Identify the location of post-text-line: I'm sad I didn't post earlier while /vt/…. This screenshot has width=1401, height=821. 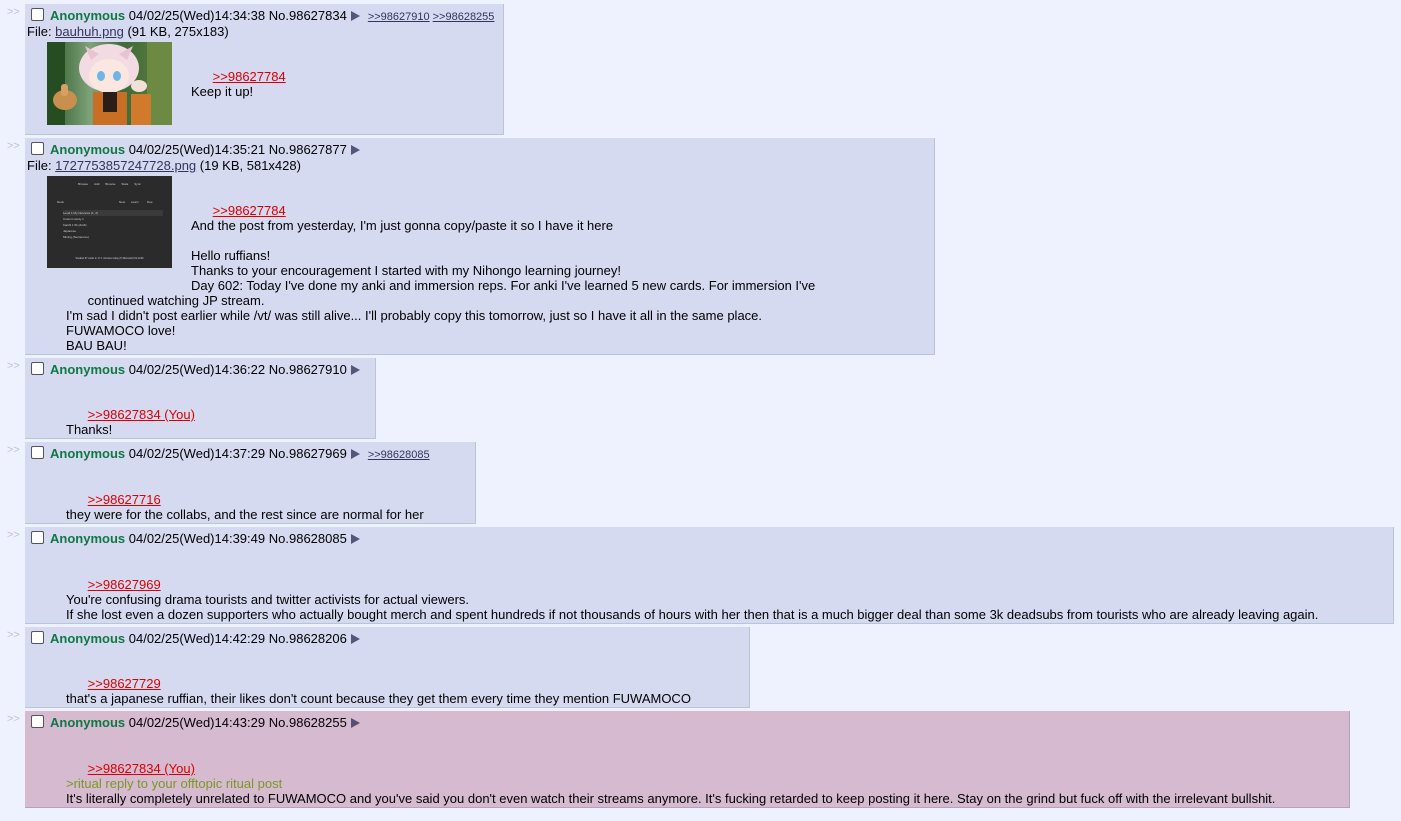
(414, 315).